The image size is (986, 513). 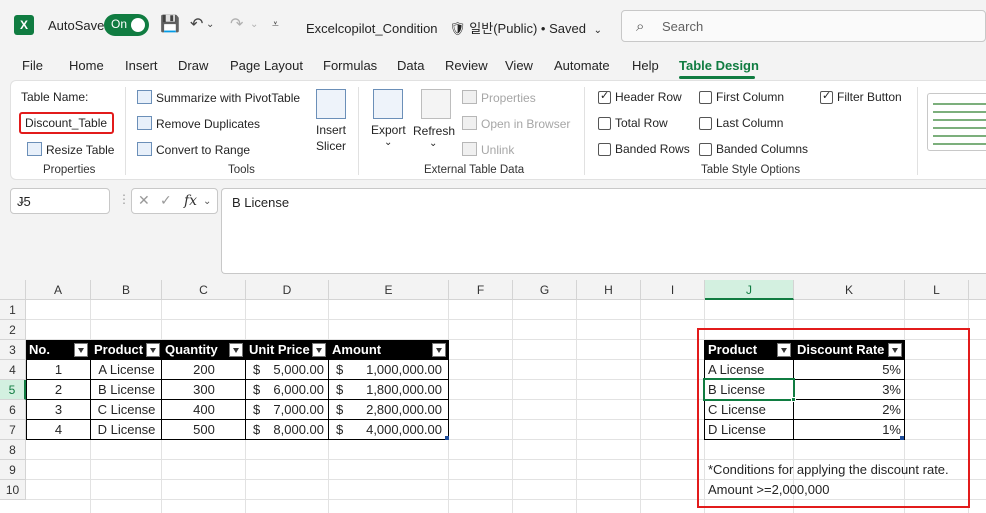 I want to click on table-cell: 500, so click(x=204, y=430).